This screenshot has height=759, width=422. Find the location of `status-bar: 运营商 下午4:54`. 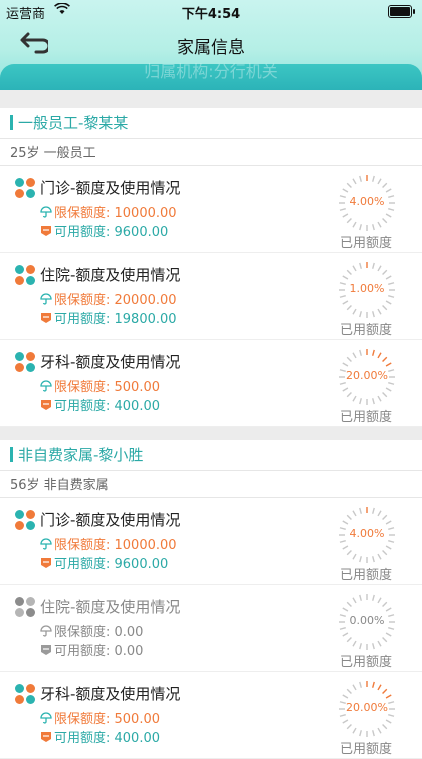

status-bar: 运营商 下午4:54 is located at coordinates (211, 11).